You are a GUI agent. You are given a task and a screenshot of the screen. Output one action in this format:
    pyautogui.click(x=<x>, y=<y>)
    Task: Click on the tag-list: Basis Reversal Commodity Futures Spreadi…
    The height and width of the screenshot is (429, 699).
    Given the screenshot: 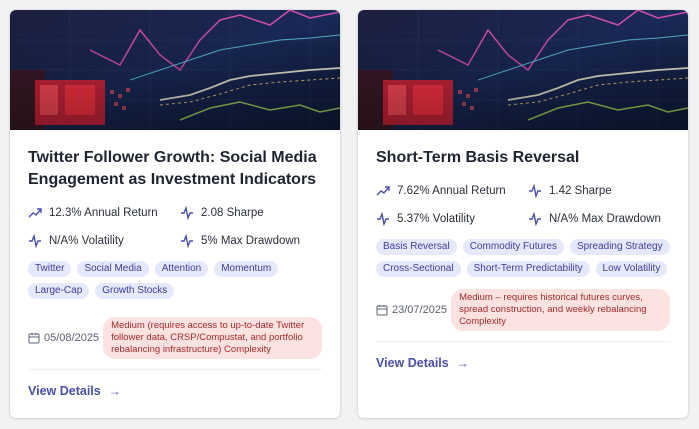 What is the action you would take?
    pyautogui.click(x=523, y=258)
    